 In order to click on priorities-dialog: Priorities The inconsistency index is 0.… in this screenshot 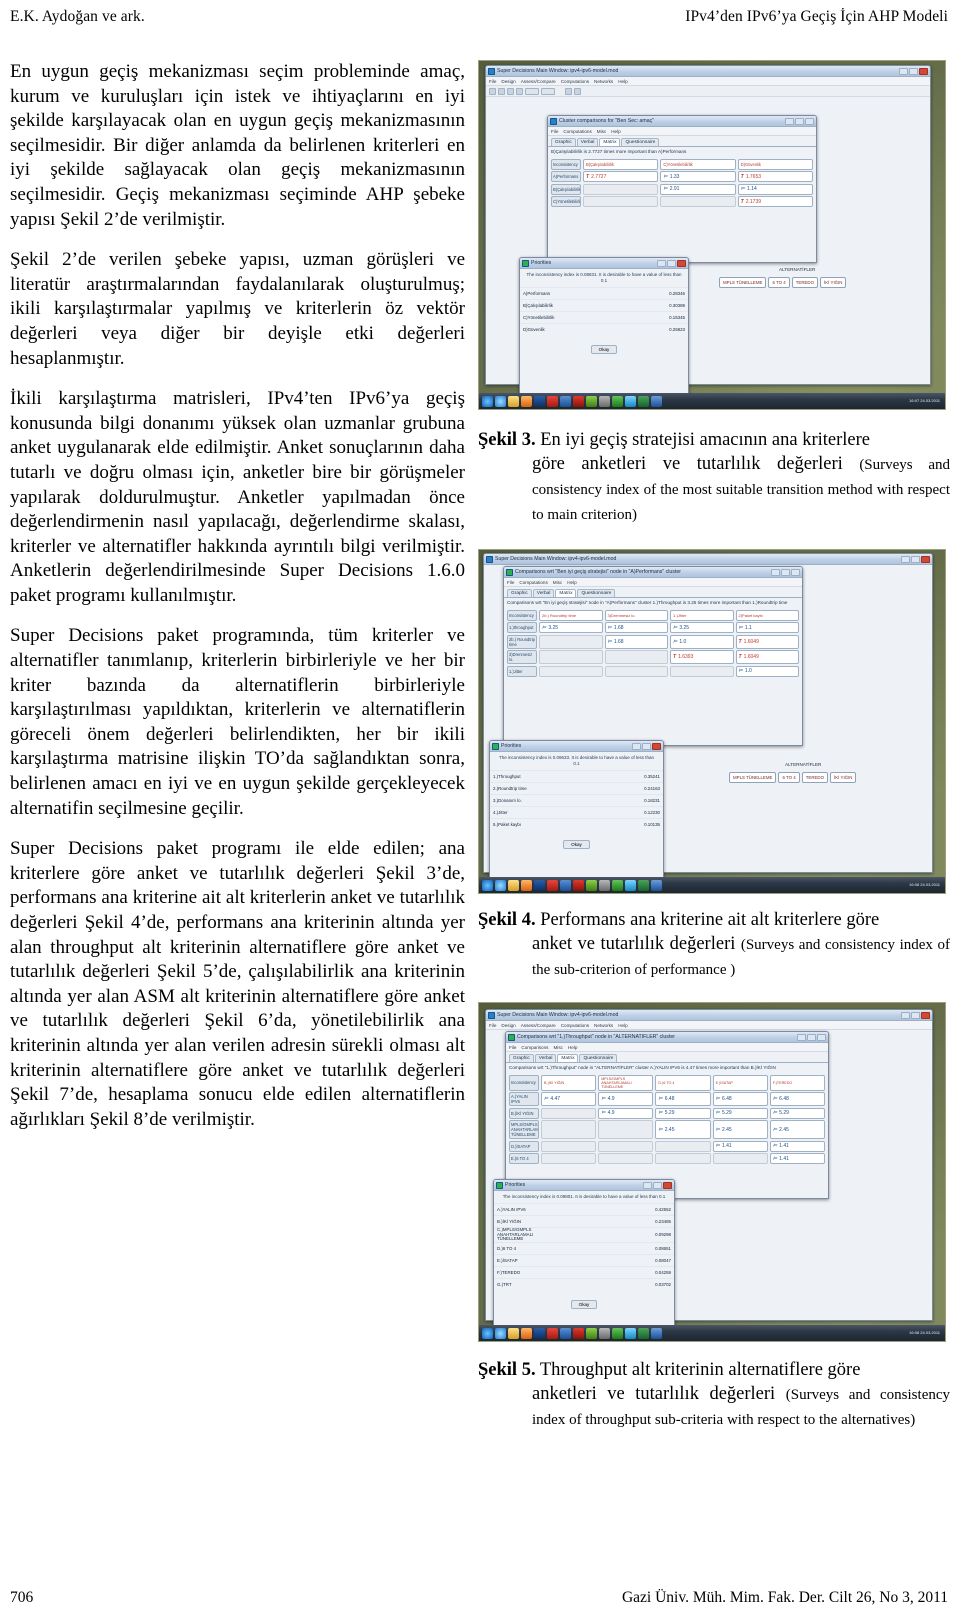, I will do `click(604, 326)`.